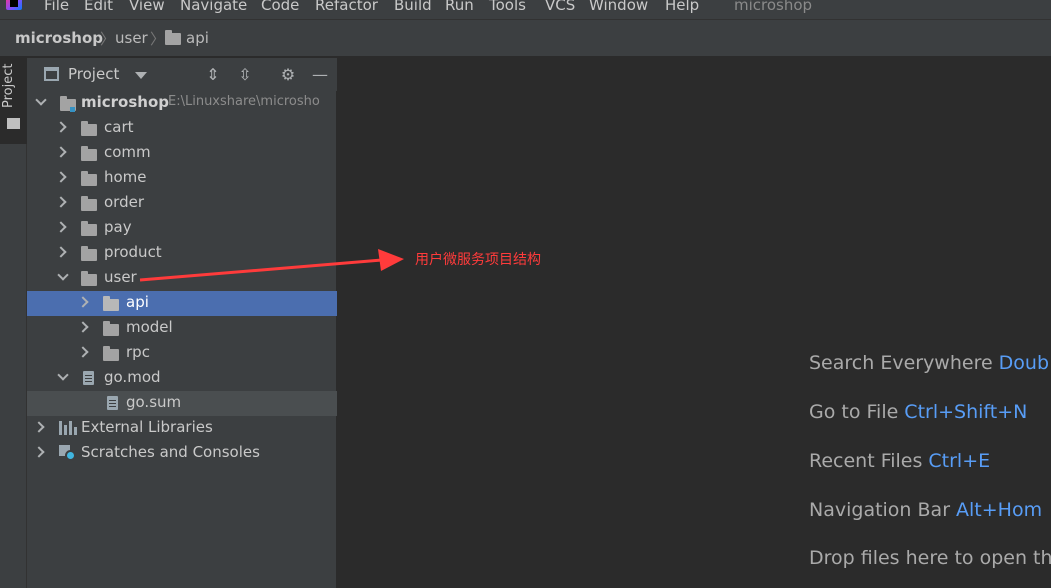 This screenshot has width=1051, height=588. What do you see at coordinates (880, 510) in the screenshot?
I see `hint-label: Navigation Bar` at bounding box center [880, 510].